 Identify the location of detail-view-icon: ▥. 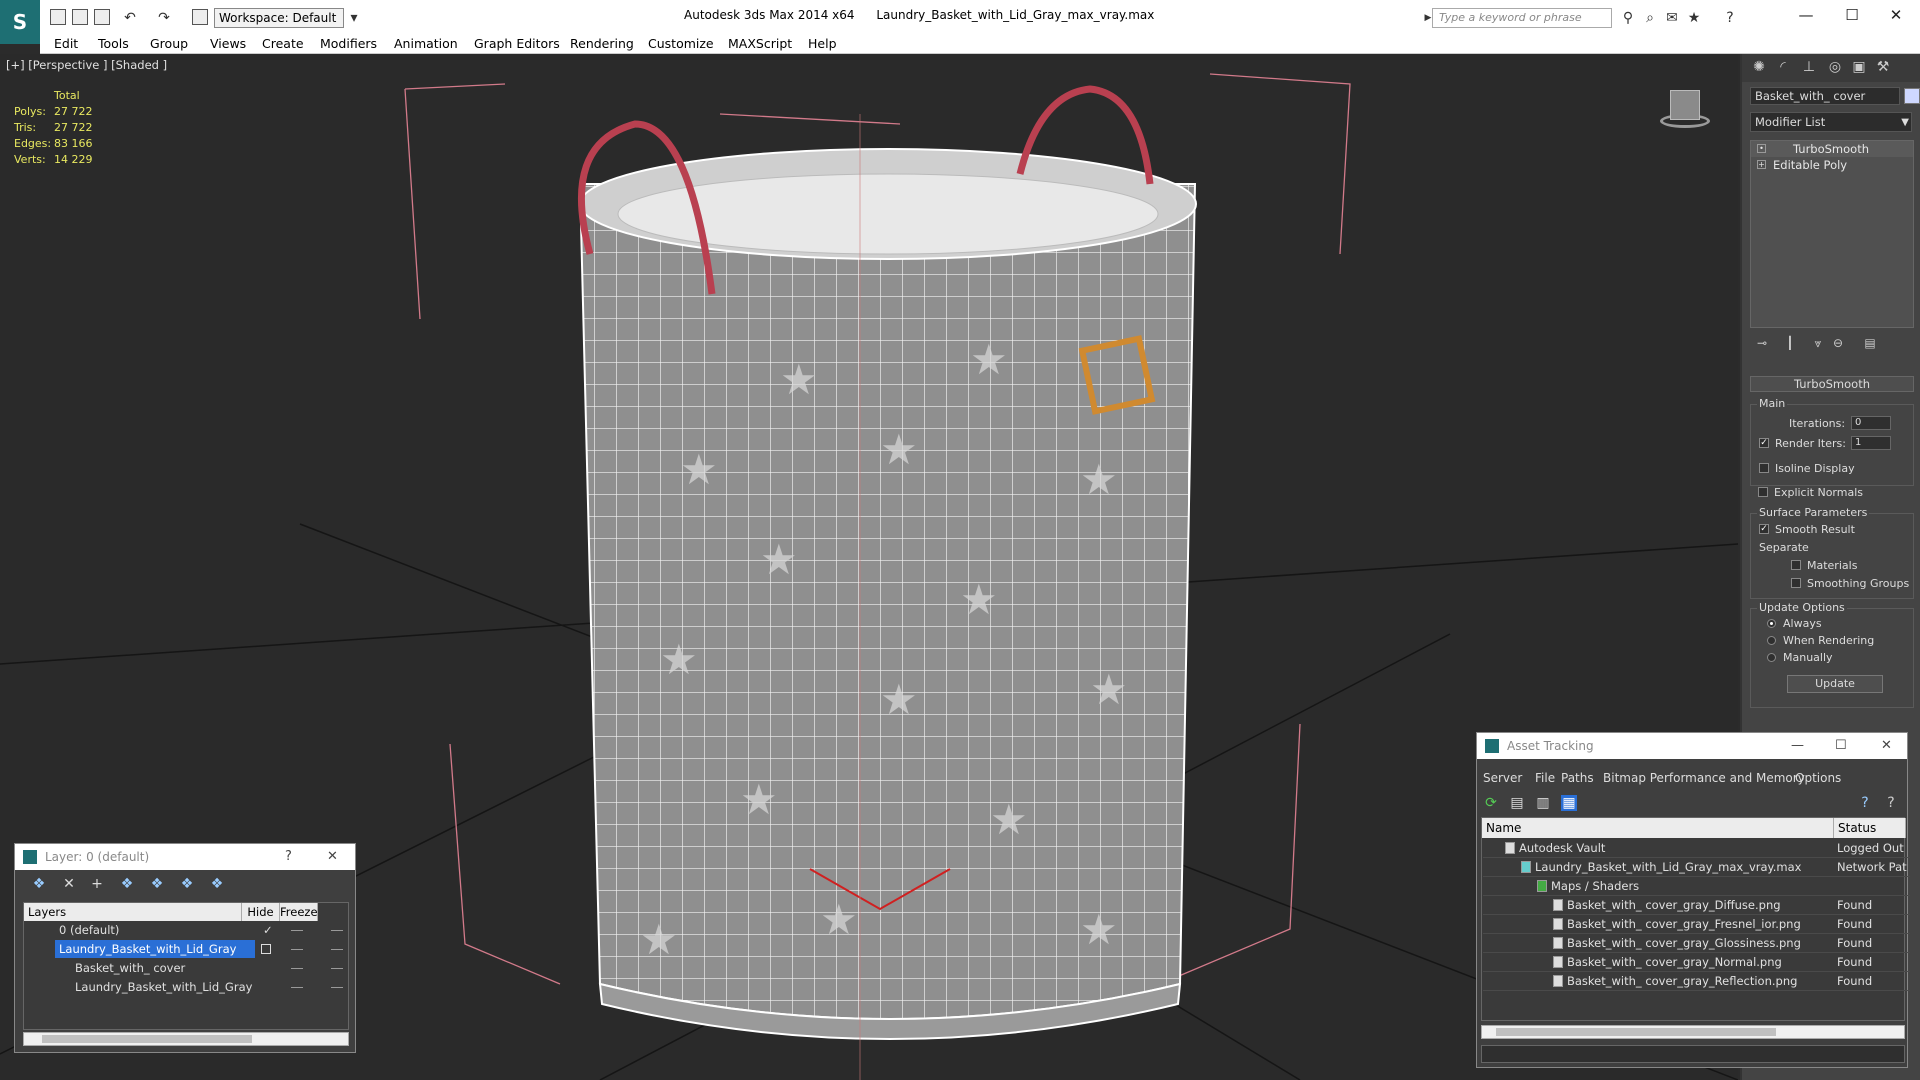
(1543, 803).